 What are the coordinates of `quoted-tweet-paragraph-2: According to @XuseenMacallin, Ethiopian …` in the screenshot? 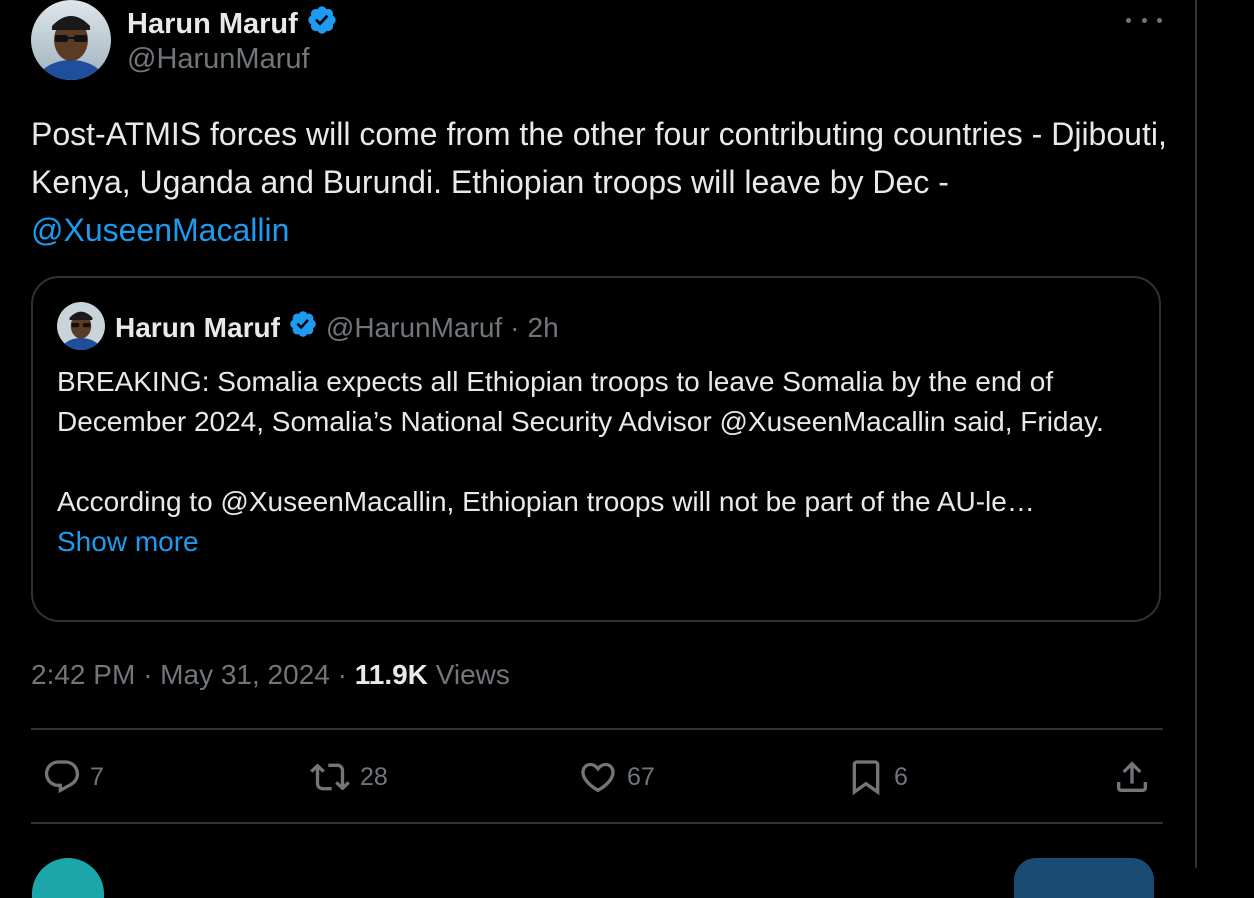 It's located at (546, 501).